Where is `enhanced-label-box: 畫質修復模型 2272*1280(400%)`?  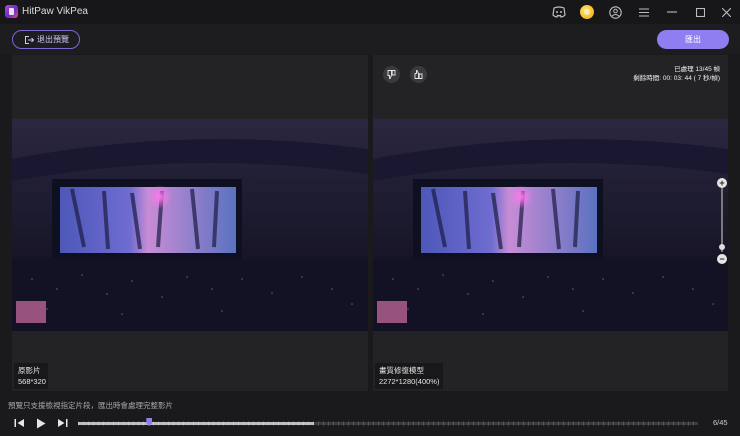 enhanced-label-box: 畫質修復模型 2272*1280(400%) is located at coordinates (409, 376).